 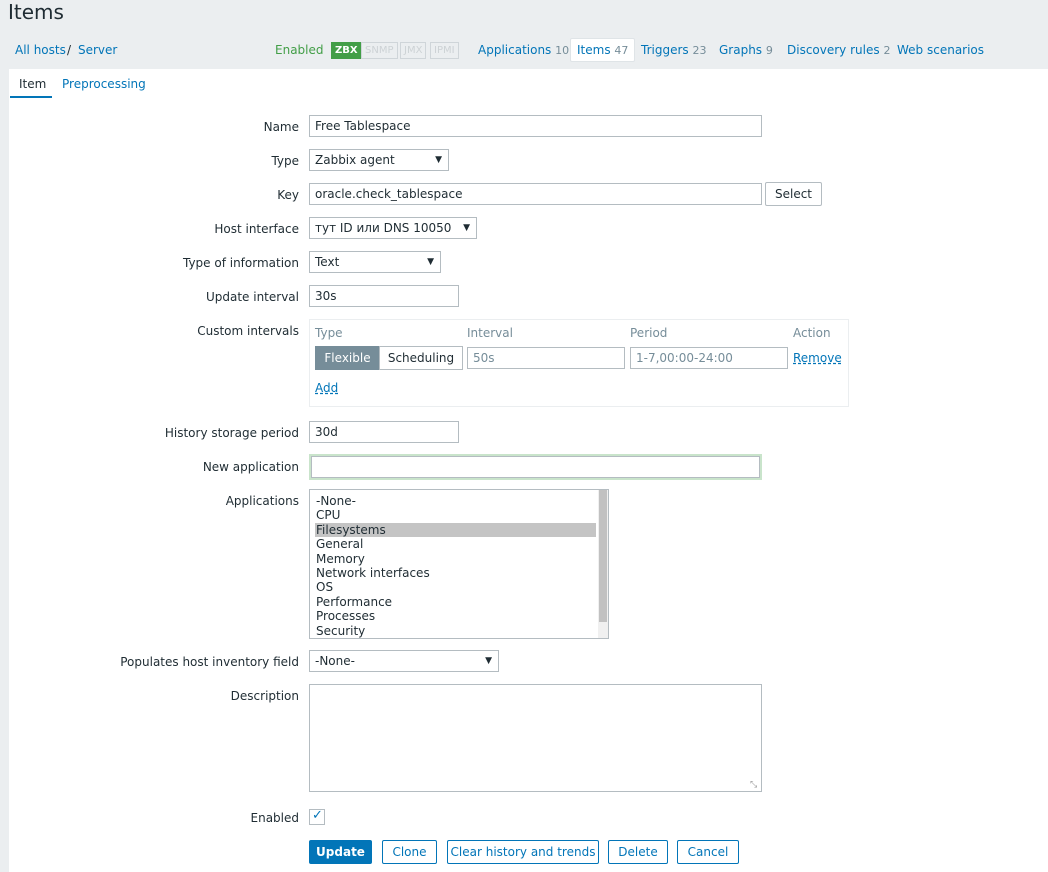 I want to click on tab-item: Item, so click(x=32, y=84).